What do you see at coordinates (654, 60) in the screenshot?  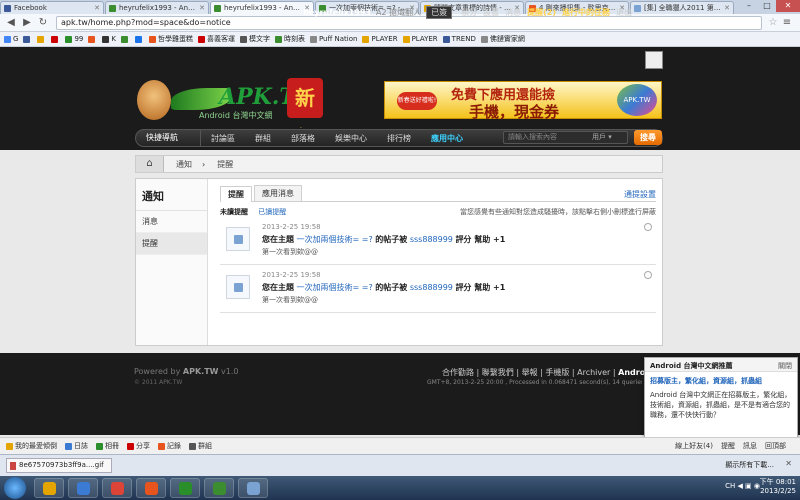 I see `avatar` at bounding box center [654, 60].